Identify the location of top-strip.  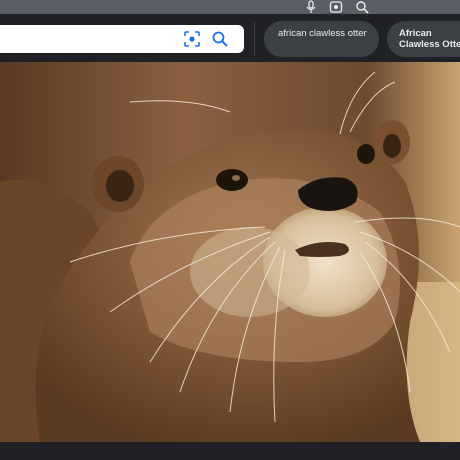
(230, 7).